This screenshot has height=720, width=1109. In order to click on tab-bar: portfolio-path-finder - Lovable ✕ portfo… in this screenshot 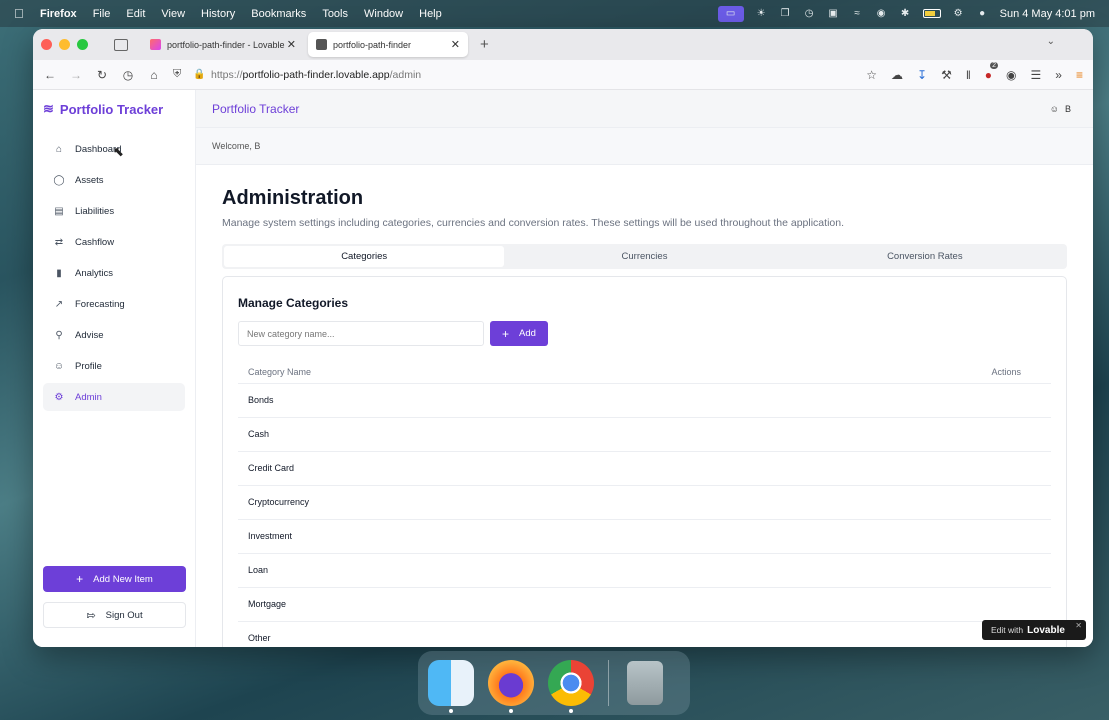, I will do `click(563, 44)`.